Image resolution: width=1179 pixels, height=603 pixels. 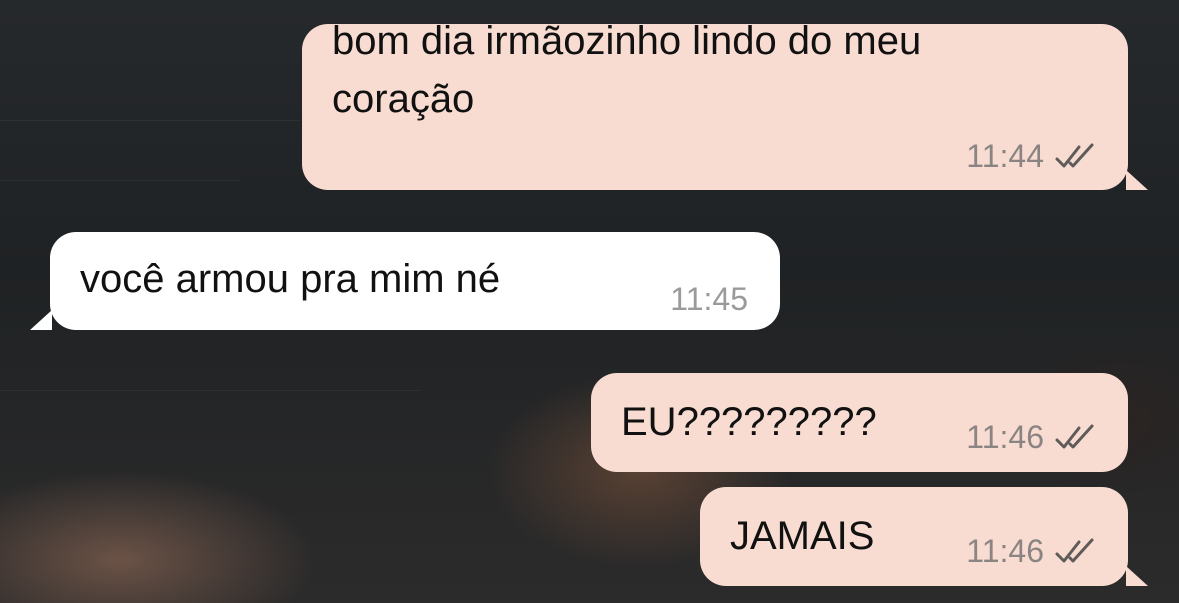 I want to click on message-time: 11:44, so click(x=1005, y=156).